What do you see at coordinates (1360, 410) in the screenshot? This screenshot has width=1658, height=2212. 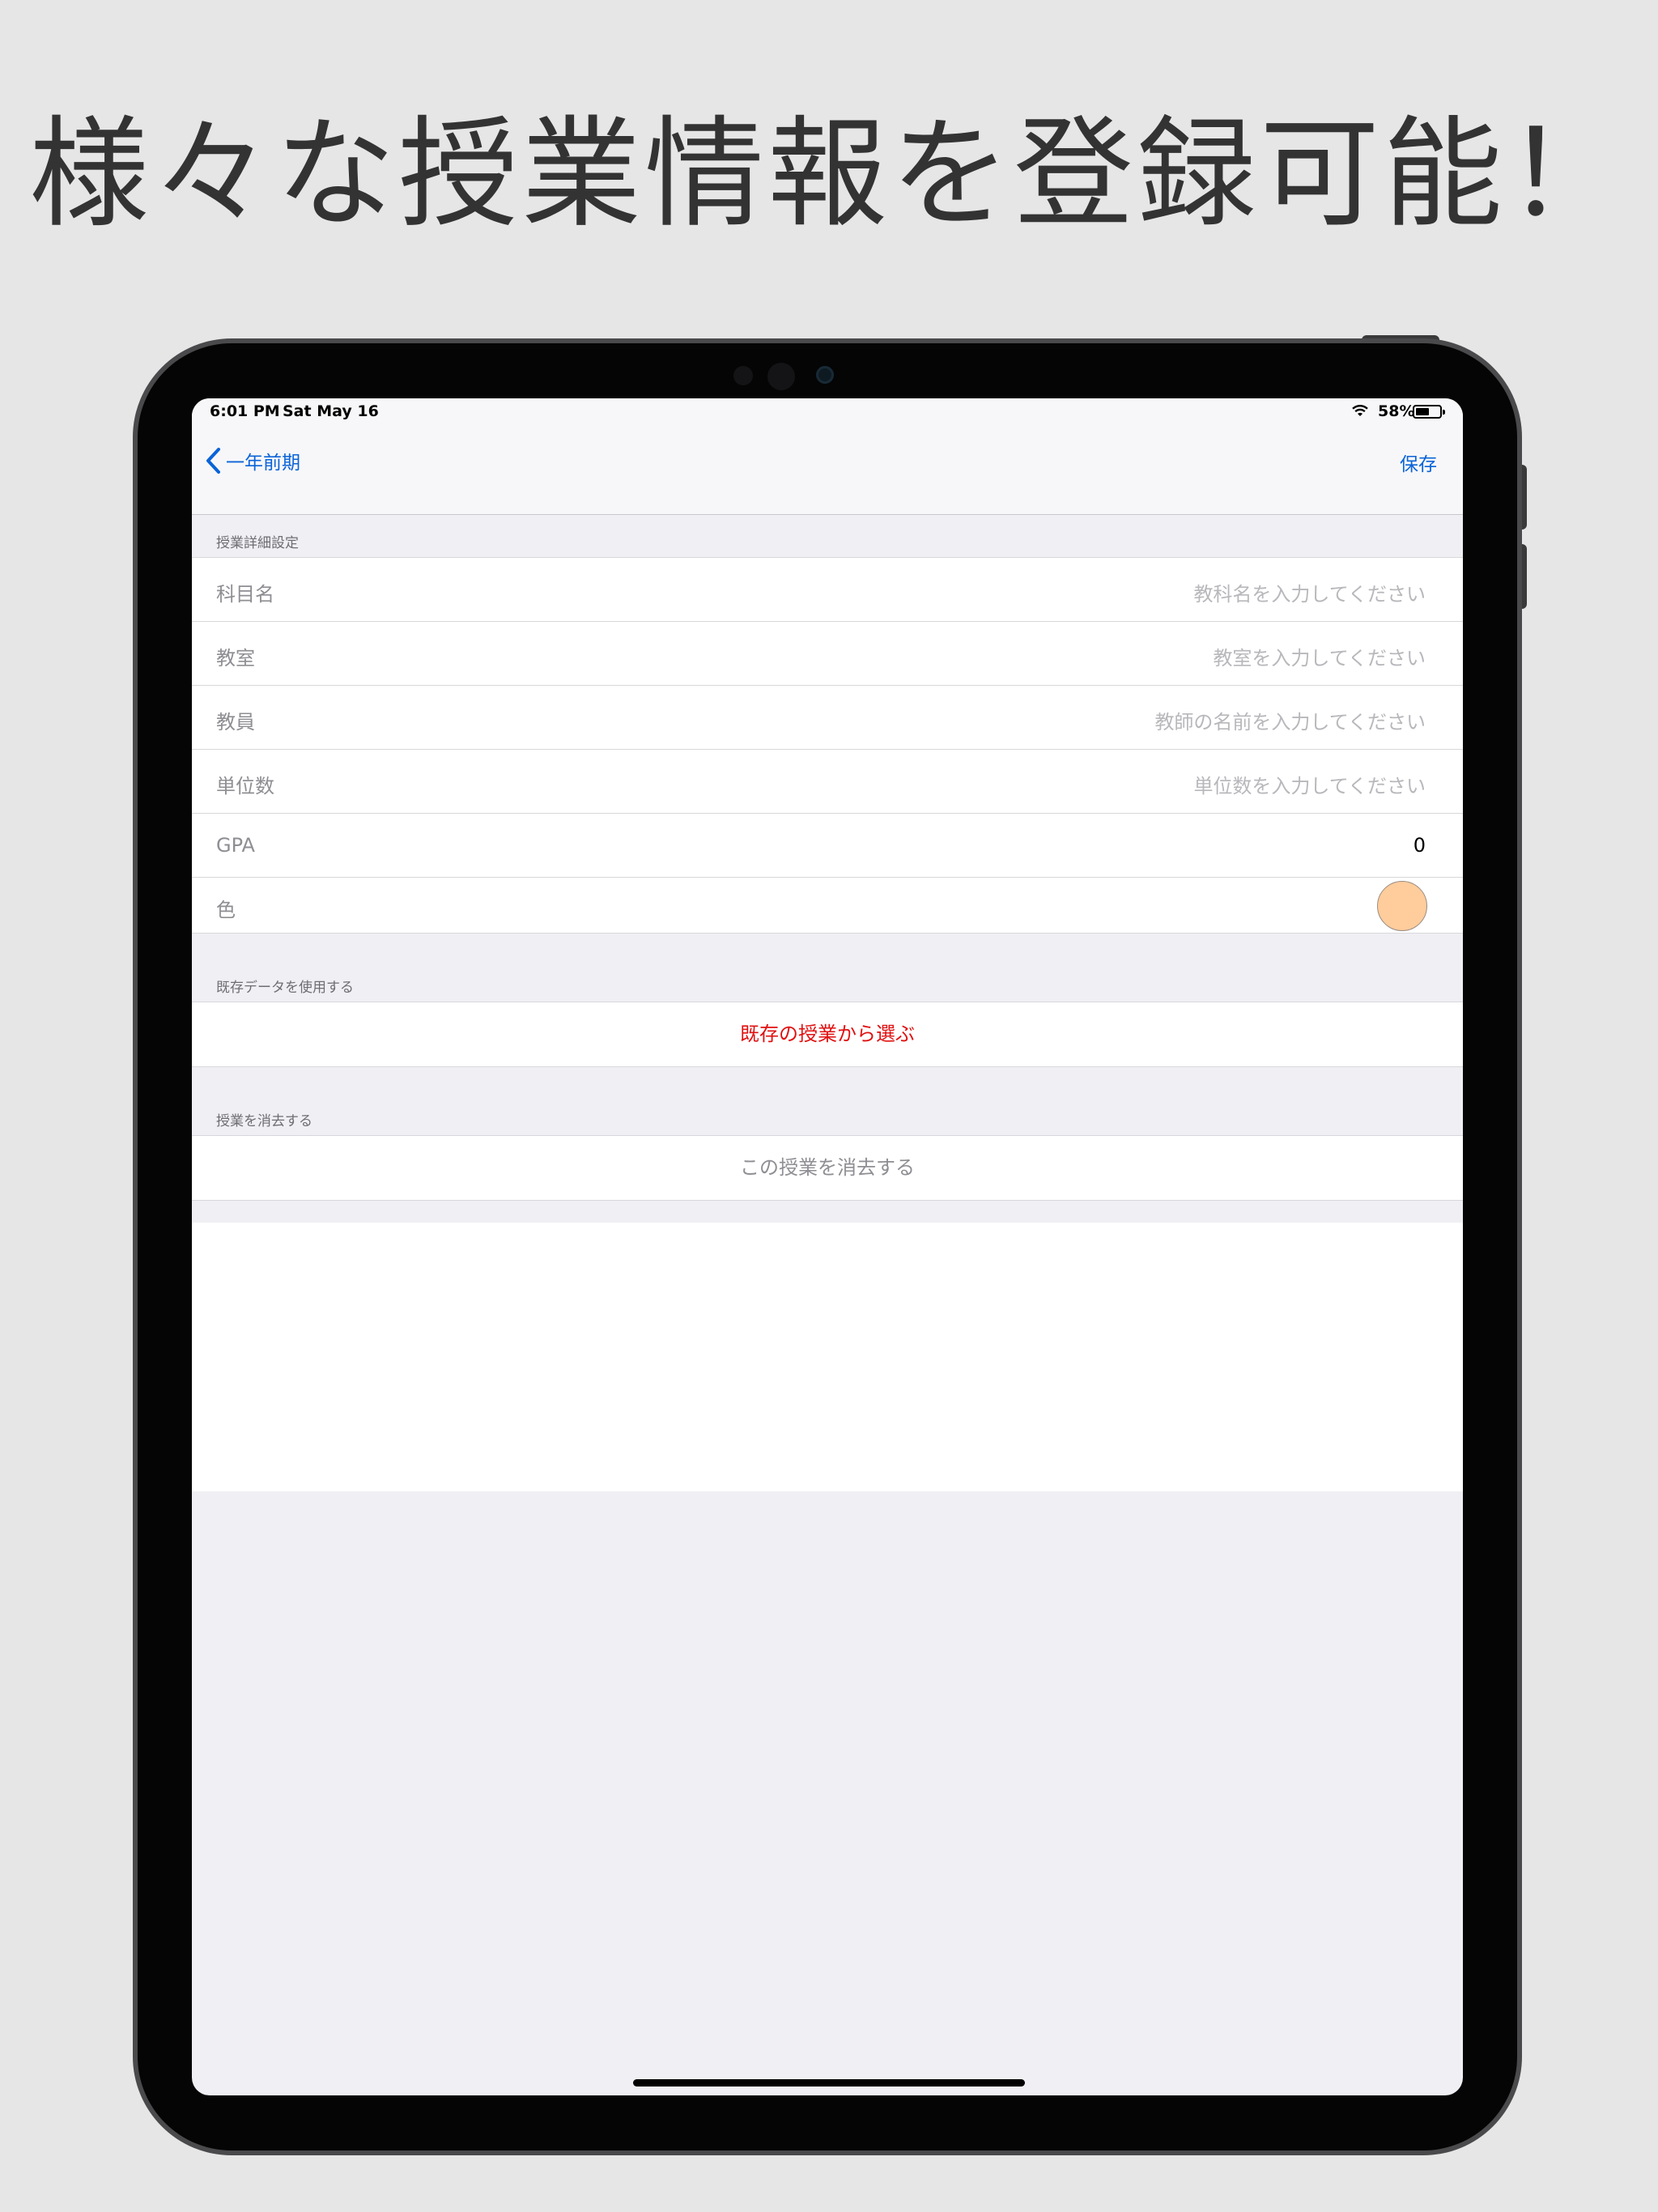 I see `wifi-icon` at bounding box center [1360, 410].